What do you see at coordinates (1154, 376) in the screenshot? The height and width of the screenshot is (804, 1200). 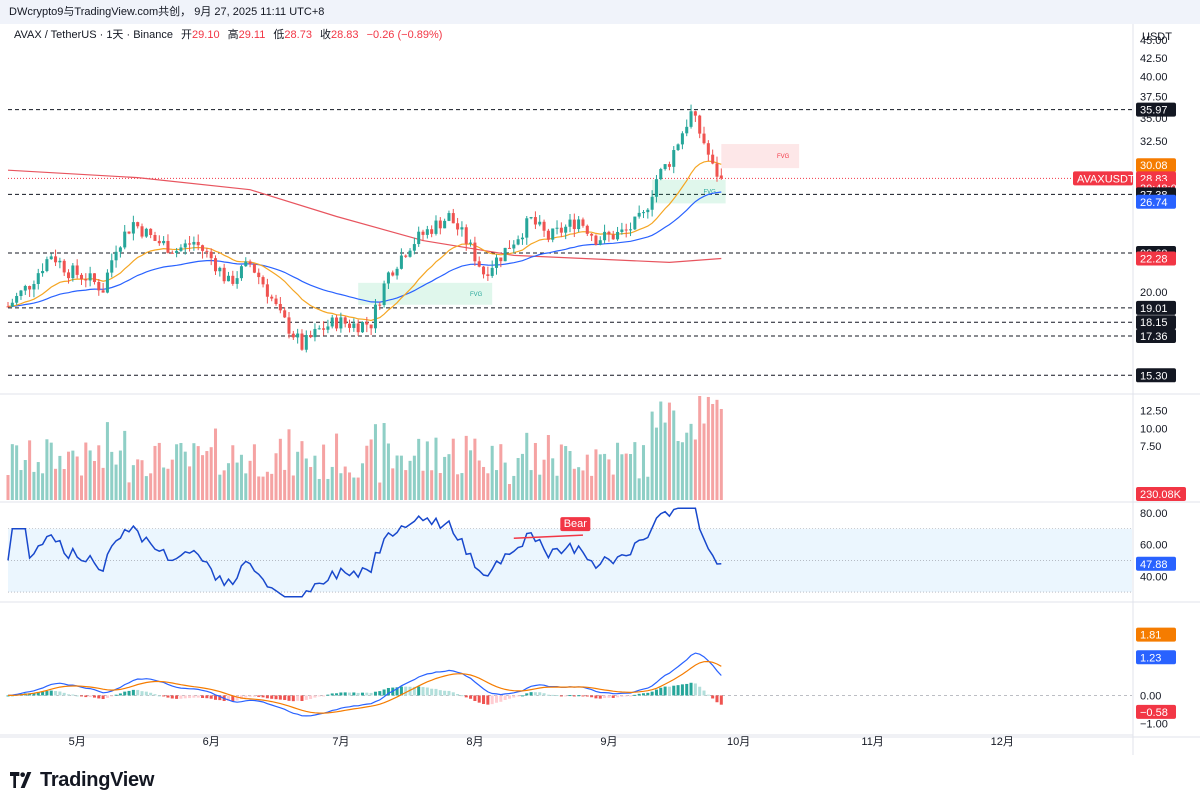 I see `price-tag-label: 15.30` at bounding box center [1154, 376].